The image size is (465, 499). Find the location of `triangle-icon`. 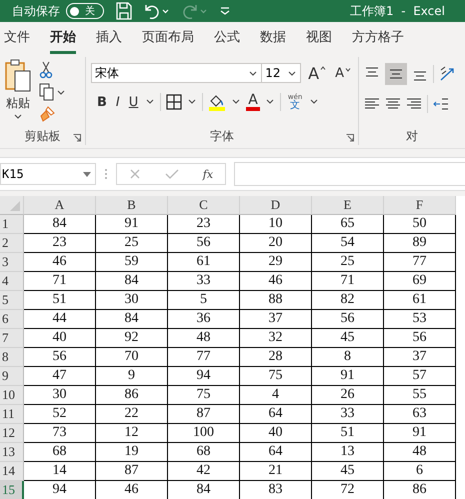

triangle-icon is located at coordinates (15, 206).